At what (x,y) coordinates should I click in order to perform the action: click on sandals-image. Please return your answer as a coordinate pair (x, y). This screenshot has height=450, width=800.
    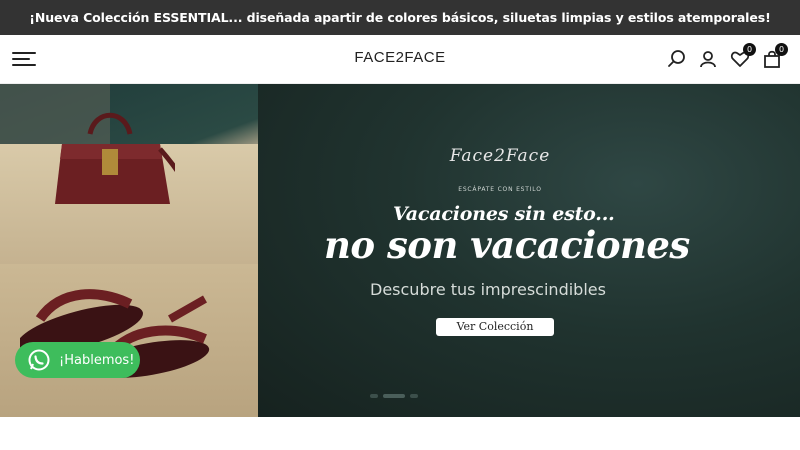
    Looking at the image, I should click on (115, 333).